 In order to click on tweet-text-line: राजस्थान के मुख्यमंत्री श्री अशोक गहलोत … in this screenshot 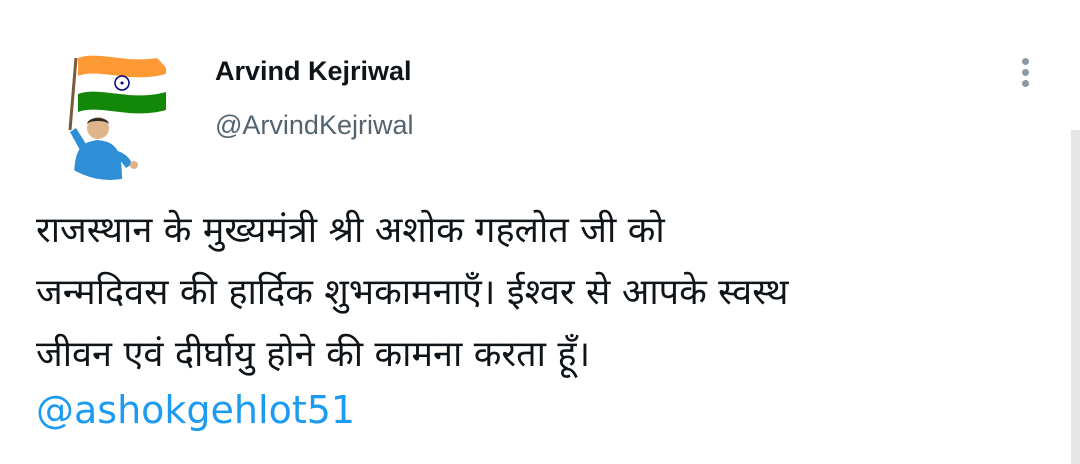, I will do `click(350, 230)`.